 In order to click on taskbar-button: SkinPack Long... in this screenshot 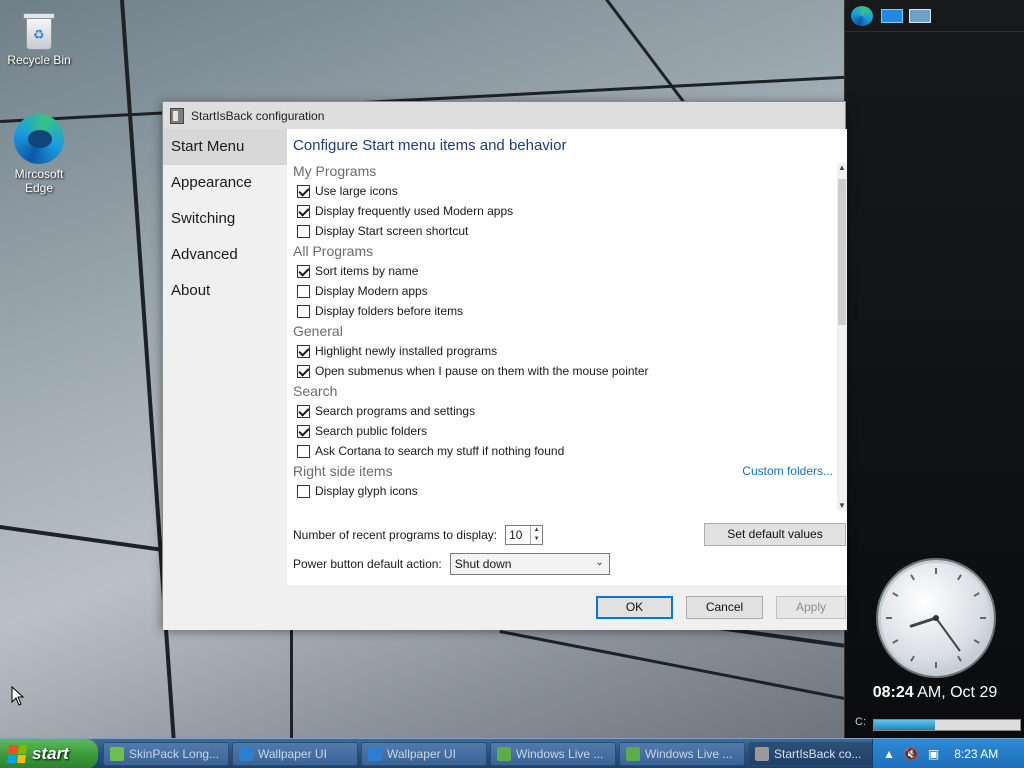, I will do `click(166, 754)`.